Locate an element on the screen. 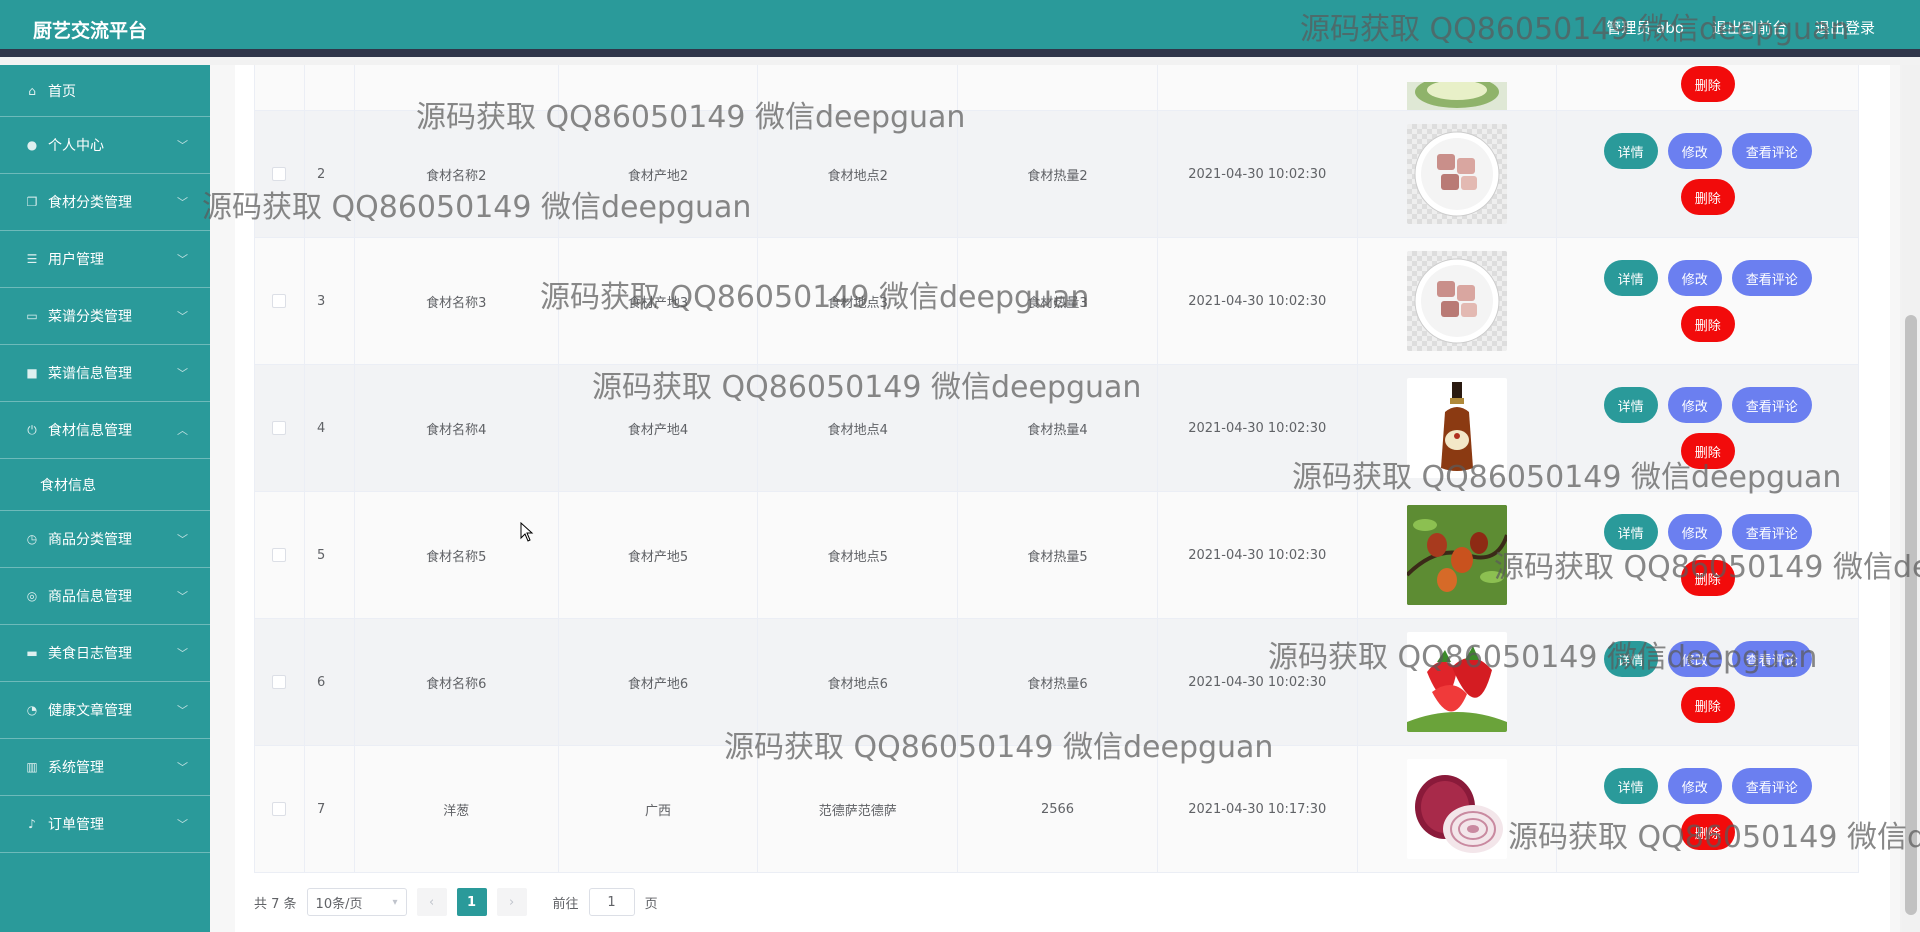  chevron-down-icon: ▾ is located at coordinates (395, 902).